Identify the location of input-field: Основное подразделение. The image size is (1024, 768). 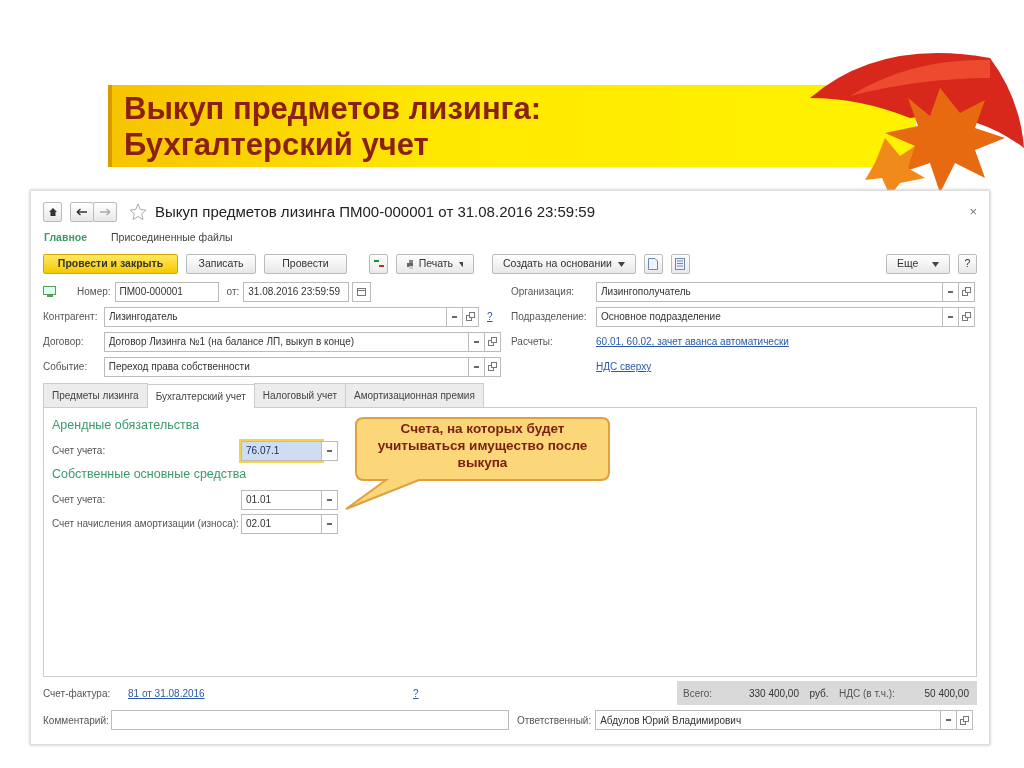
(769, 316).